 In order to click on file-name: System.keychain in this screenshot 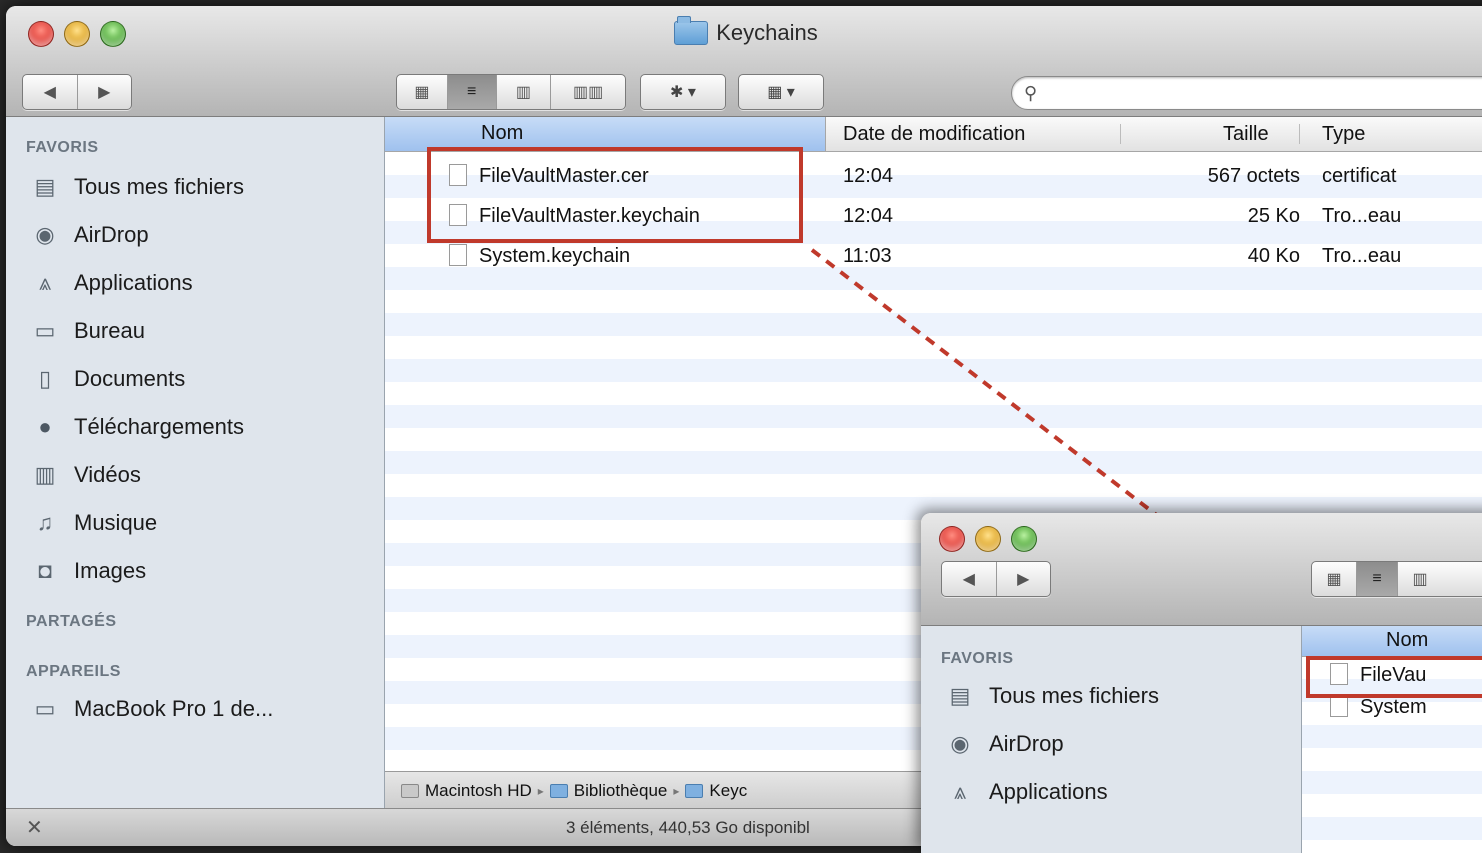, I will do `click(540, 255)`.